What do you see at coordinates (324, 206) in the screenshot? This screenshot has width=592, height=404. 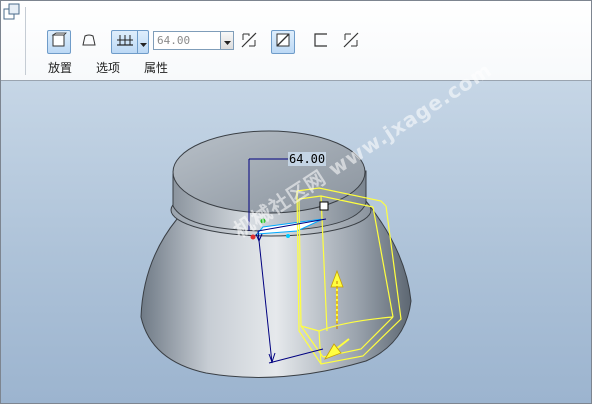 I see `depth-drag-handle` at bounding box center [324, 206].